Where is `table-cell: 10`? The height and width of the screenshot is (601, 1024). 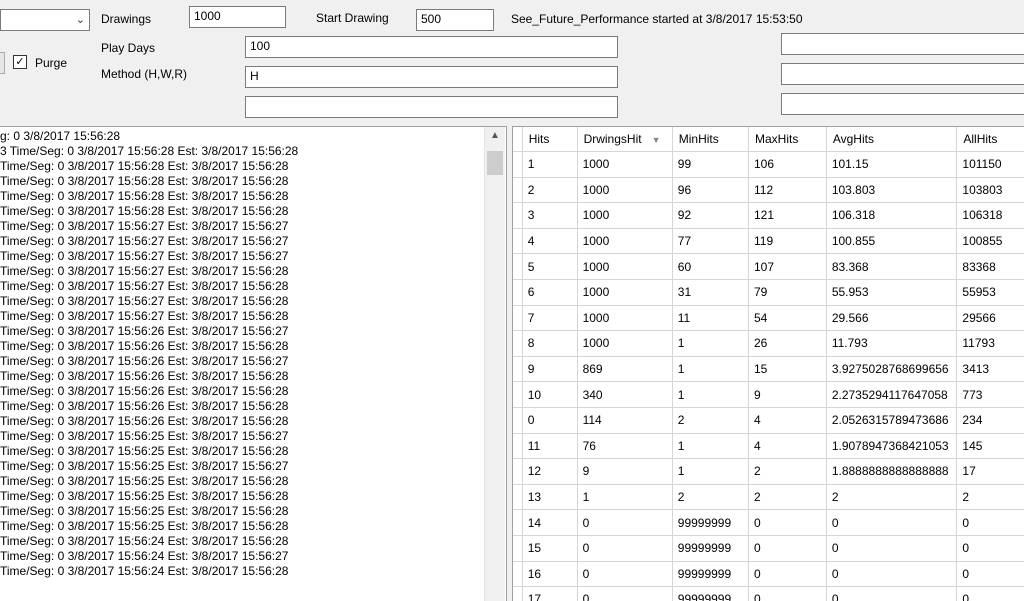
table-cell: 10 is located at coordinates (550, 394).